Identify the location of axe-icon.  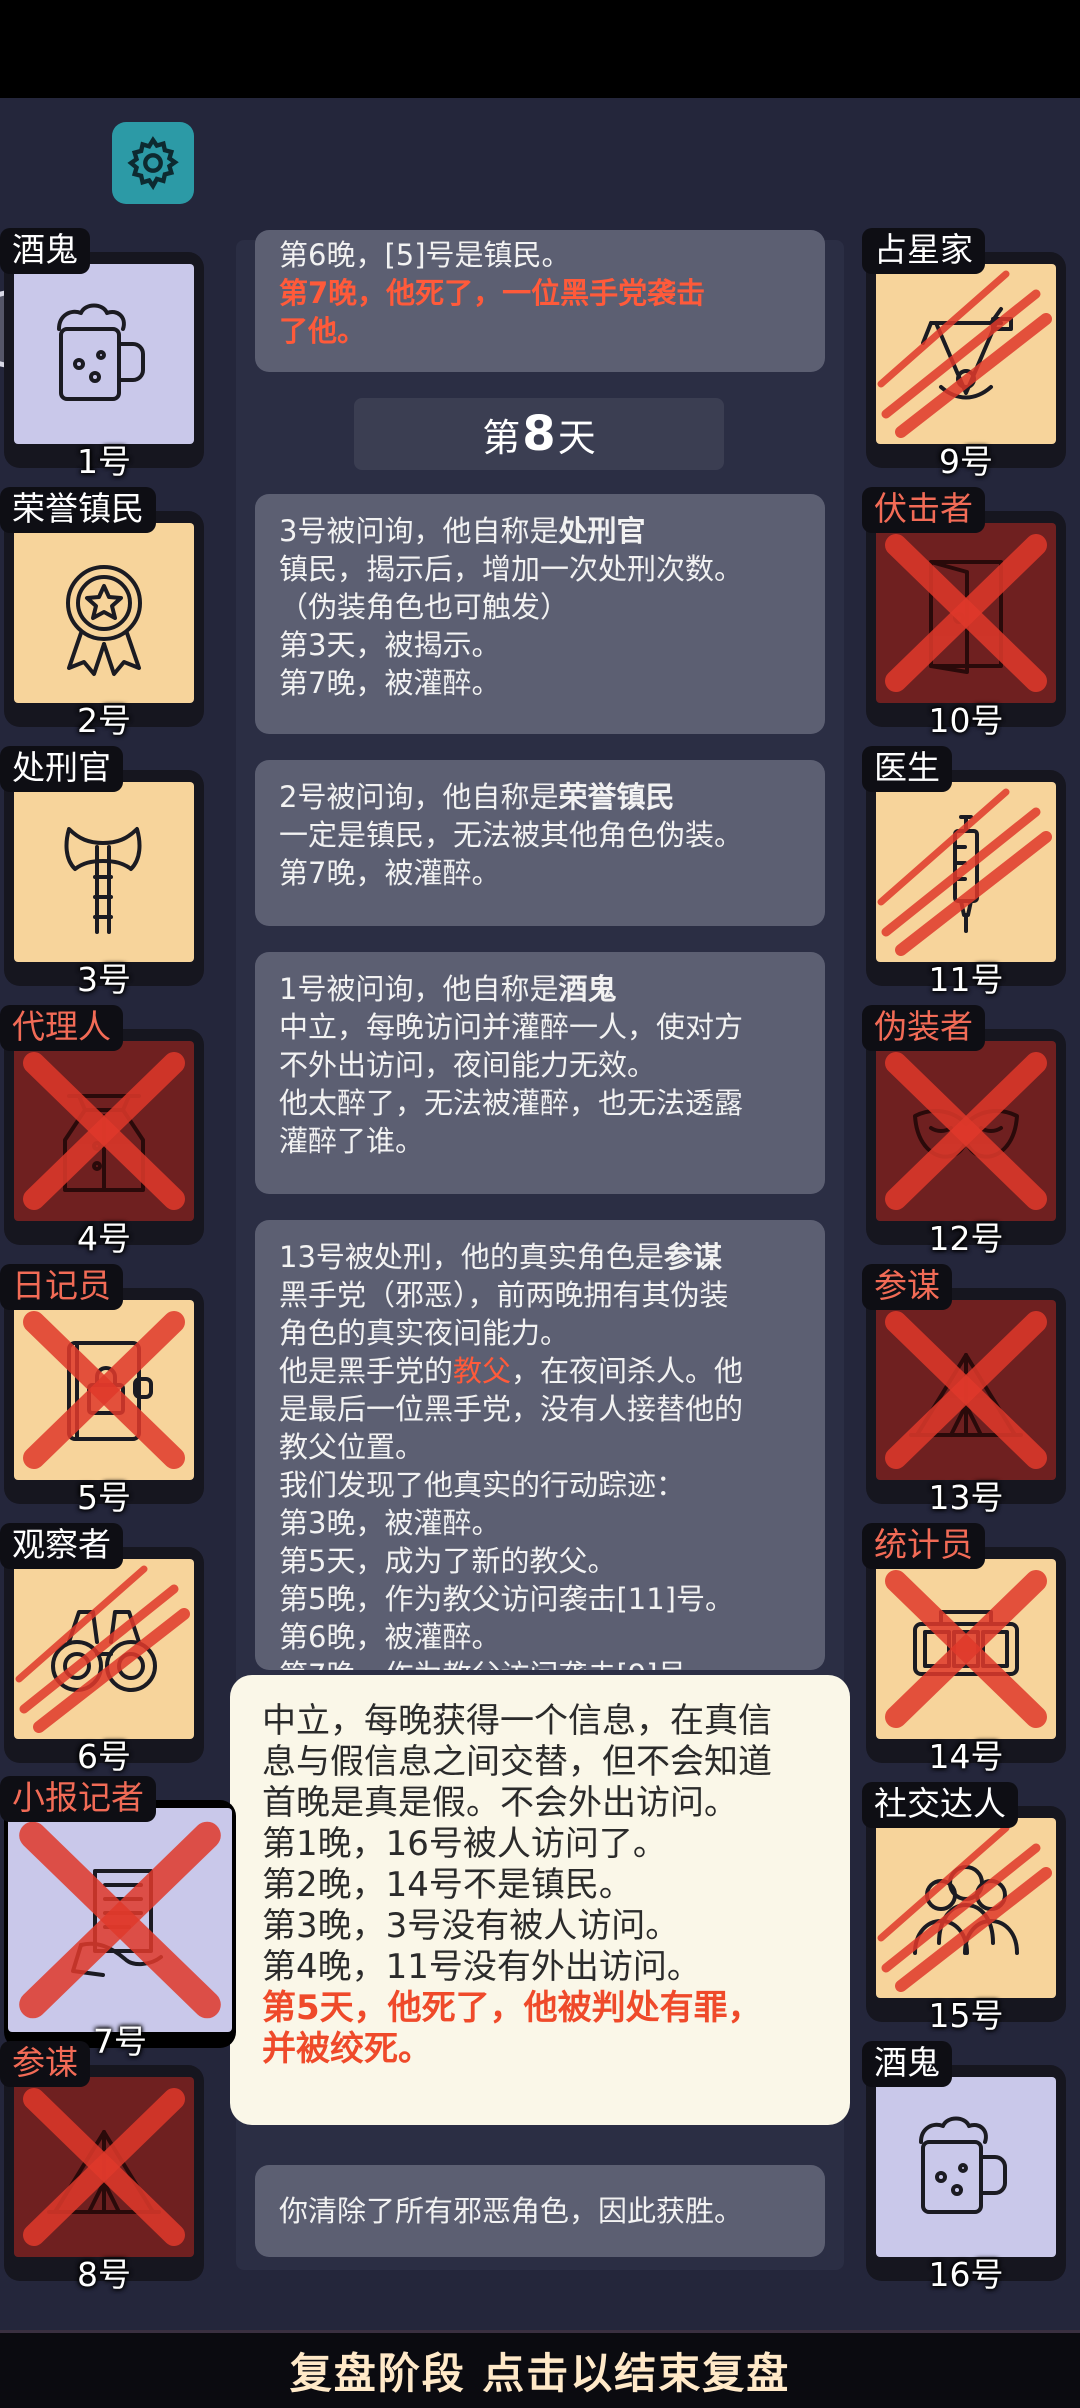
(103, 880).